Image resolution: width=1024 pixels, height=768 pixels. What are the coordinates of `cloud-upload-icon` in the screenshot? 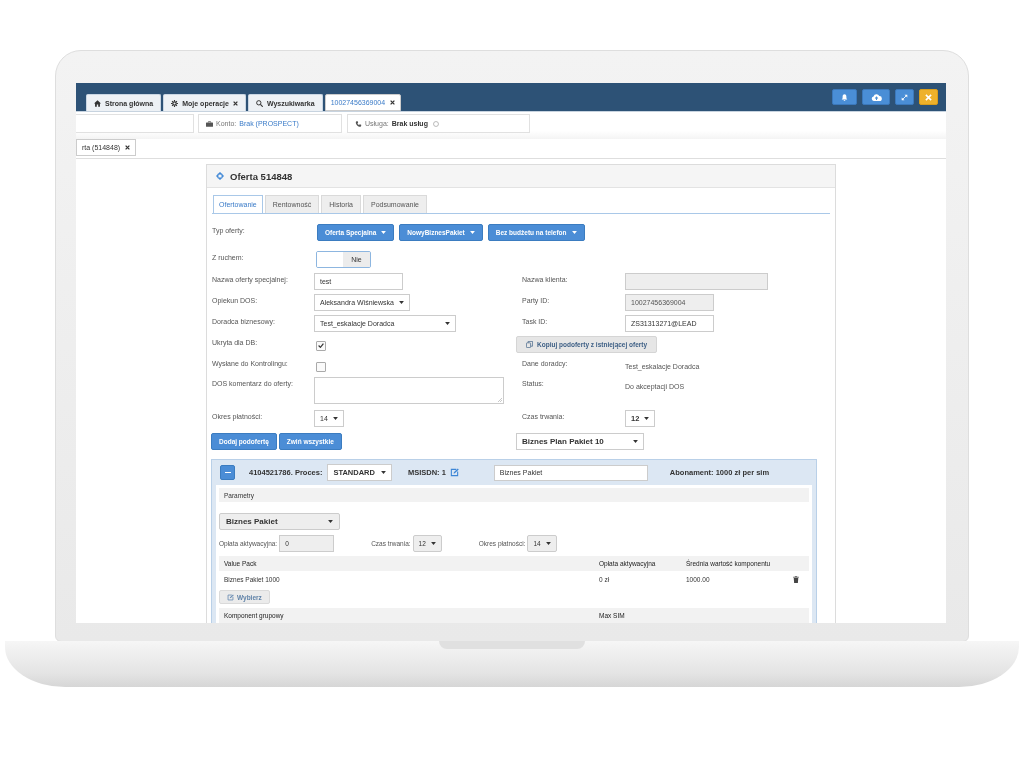 It's located at (876, 97).